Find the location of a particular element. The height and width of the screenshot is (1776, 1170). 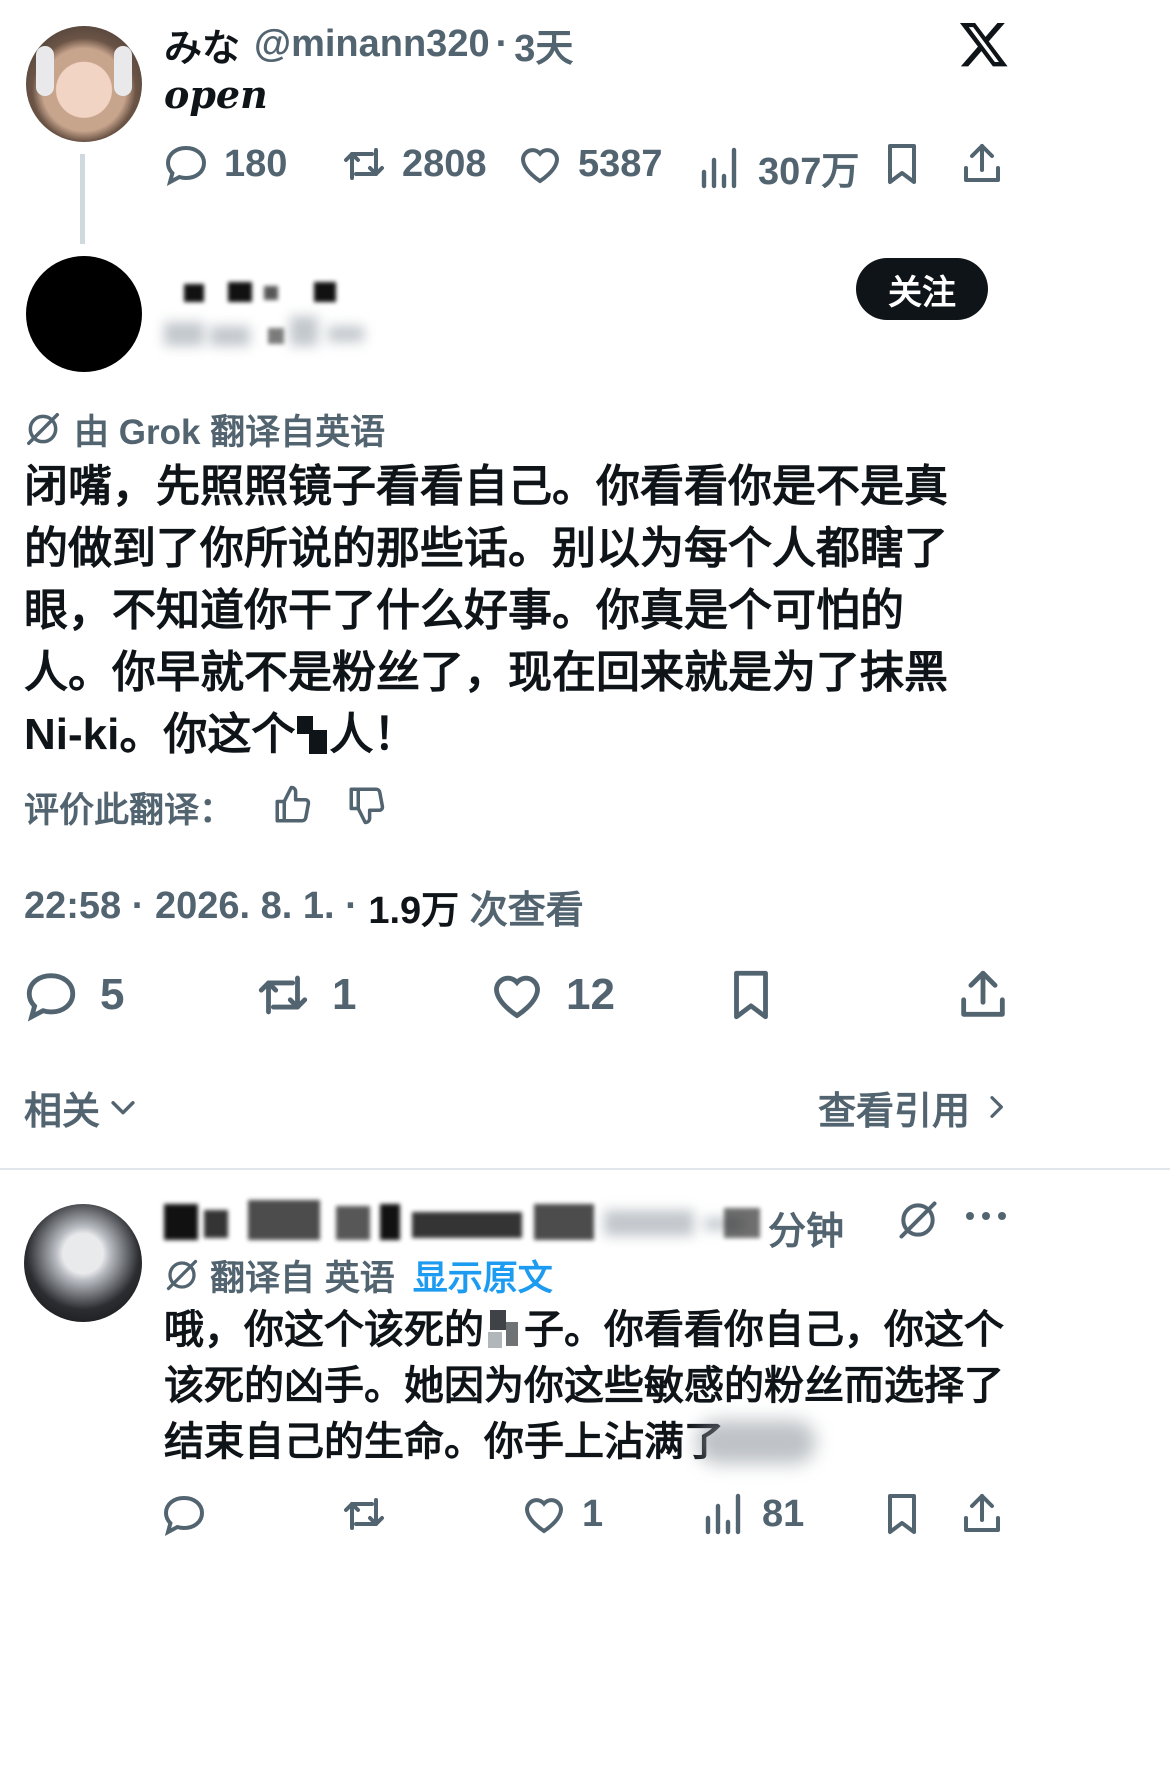

thumbs-down-icon is located at coordinates (367, 807).